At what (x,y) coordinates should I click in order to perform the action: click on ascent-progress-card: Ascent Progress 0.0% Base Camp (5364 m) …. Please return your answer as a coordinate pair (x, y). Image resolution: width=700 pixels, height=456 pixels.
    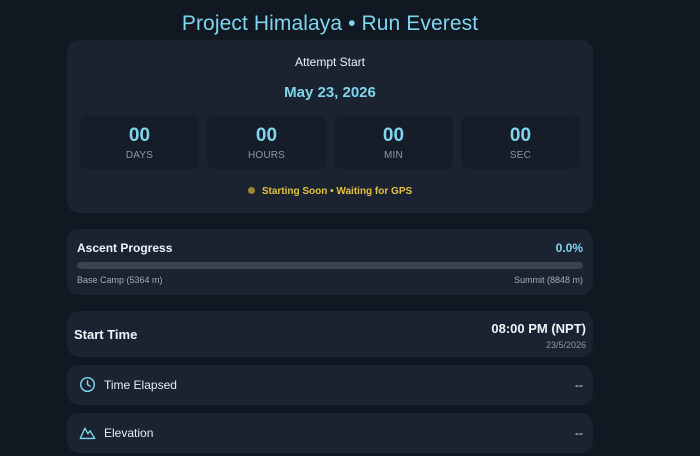
    Looking at the image, I should click on (330, 262).